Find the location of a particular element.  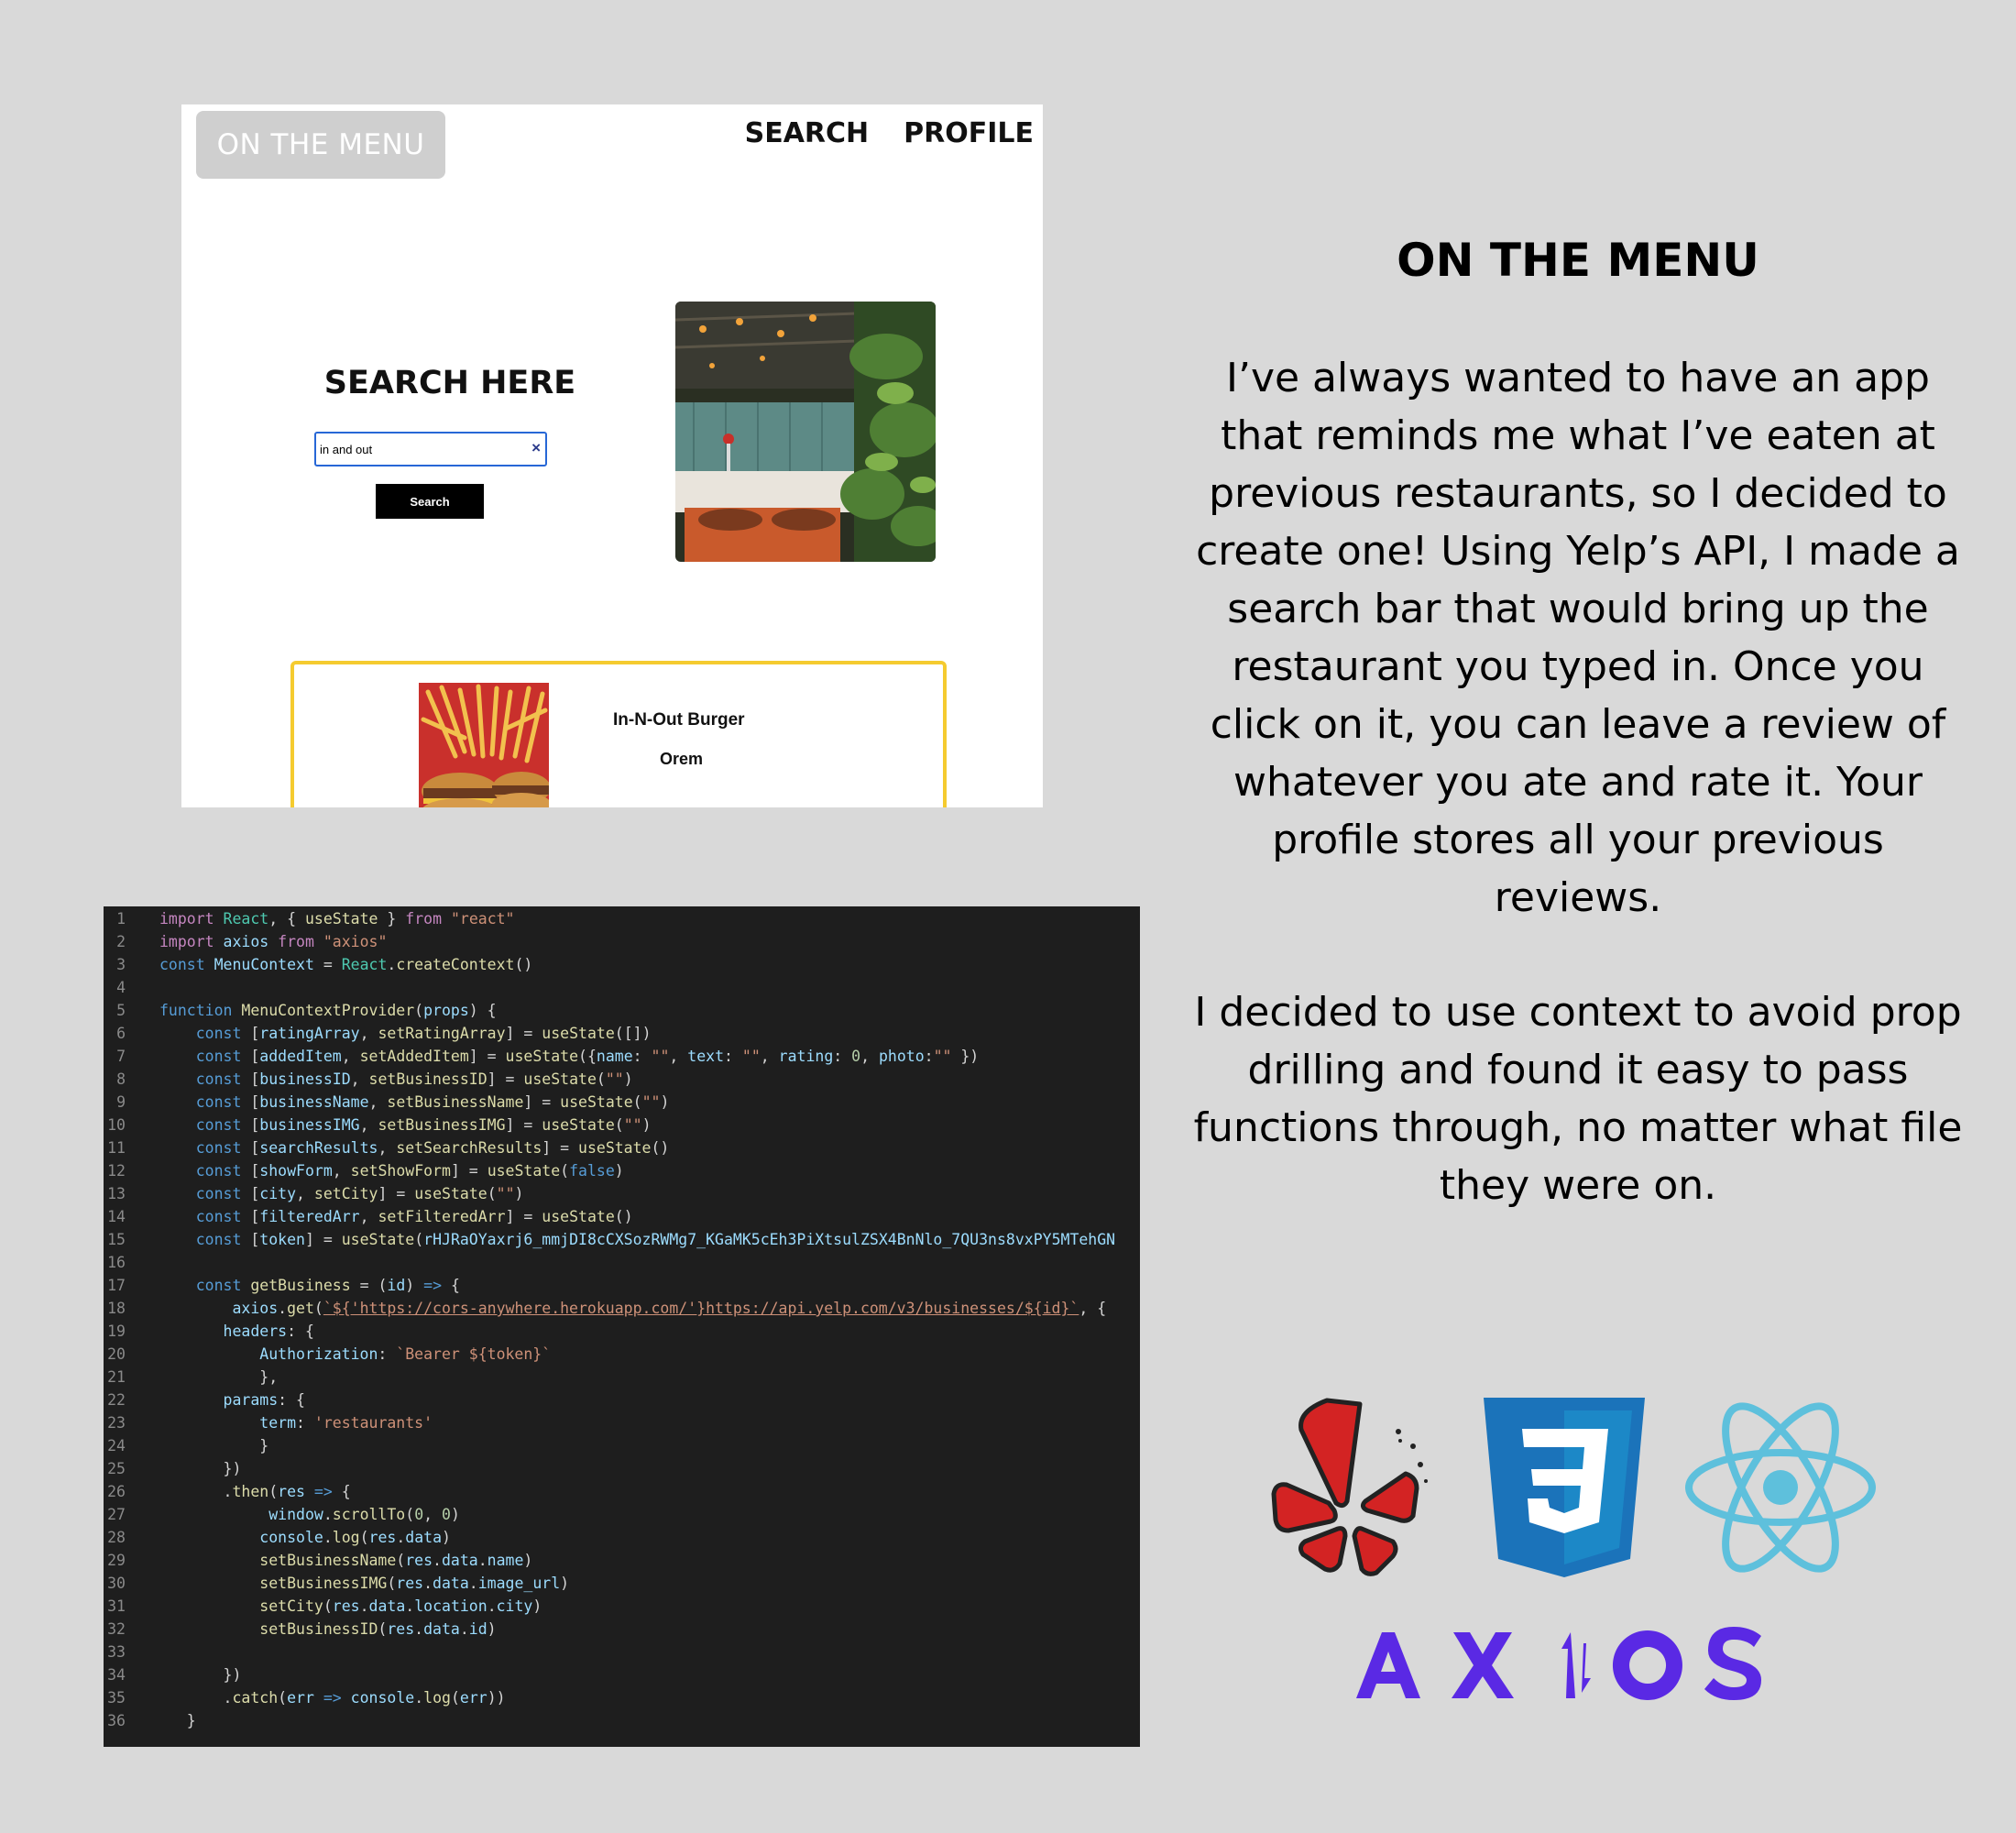

code-line: 30 setBusinessIMG(res.data.image_url) is located at coordinates (622, 1583).